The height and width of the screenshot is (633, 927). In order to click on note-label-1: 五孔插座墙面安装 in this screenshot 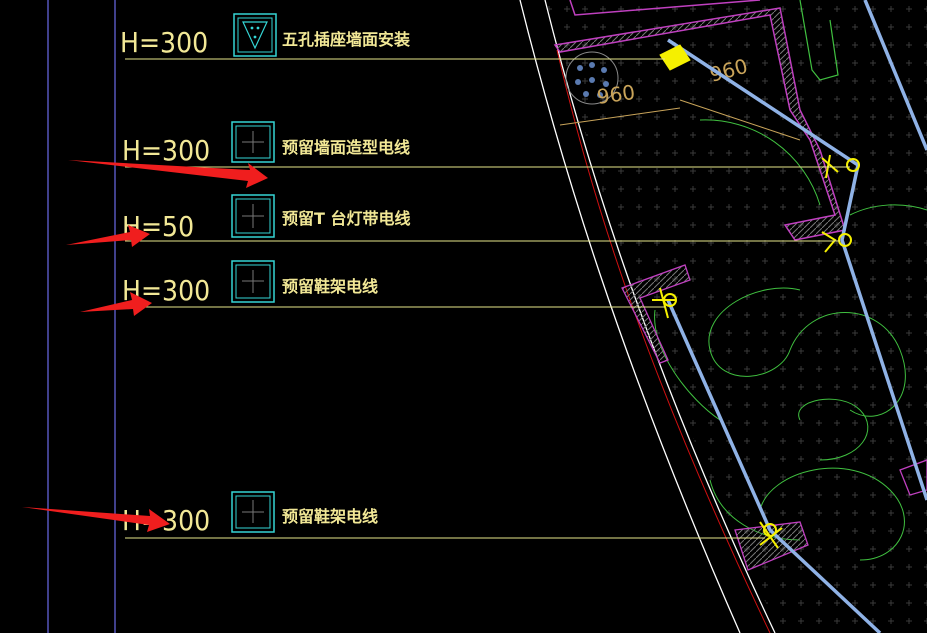, I will do `click(346, 39)`.